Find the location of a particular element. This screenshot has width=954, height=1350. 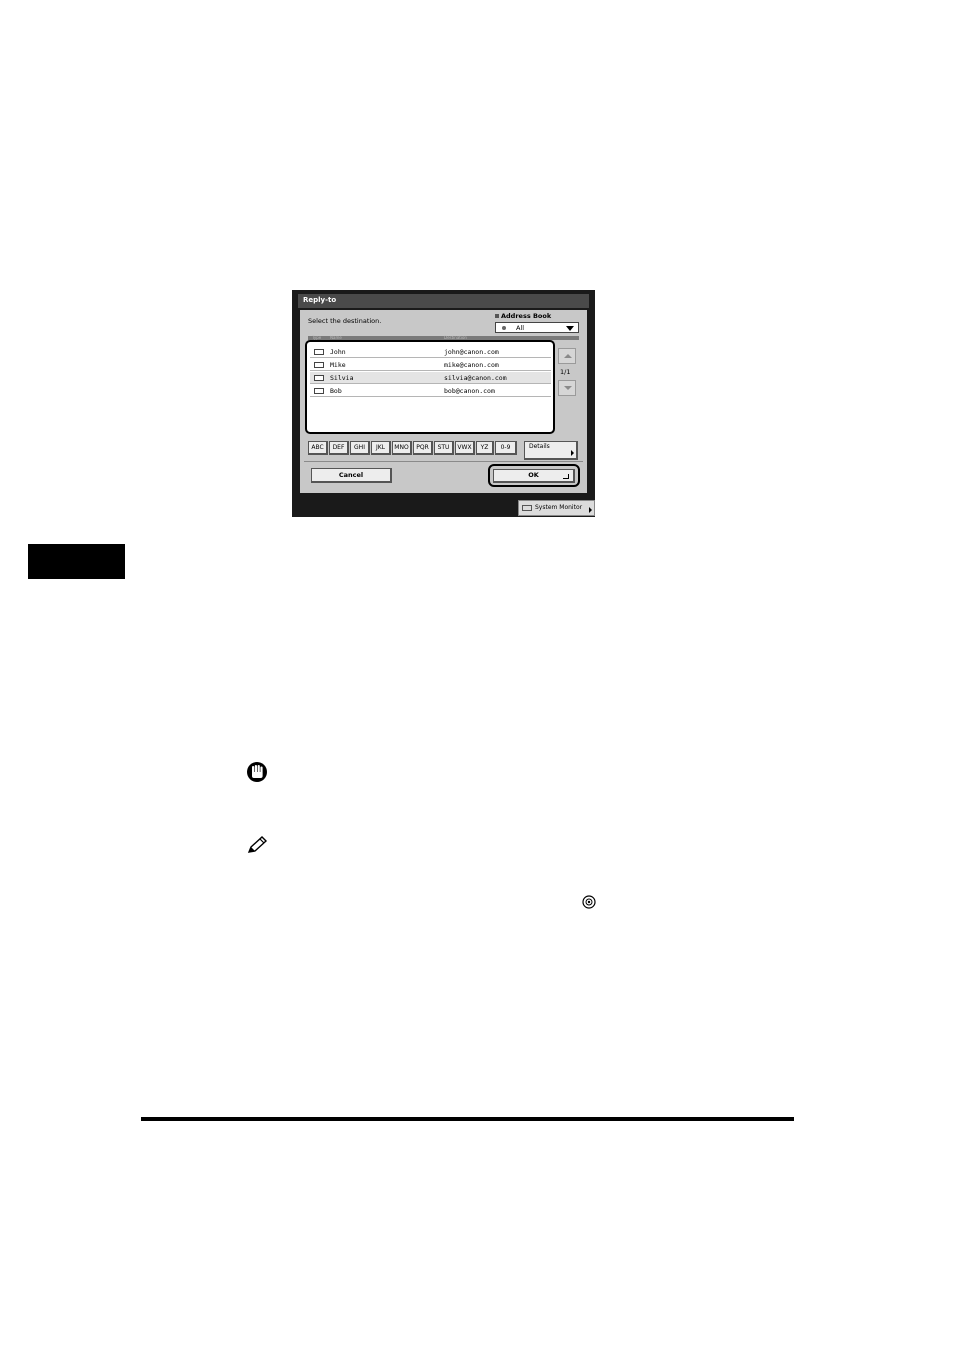

entry-name: John is located at coordinates (338, 352).